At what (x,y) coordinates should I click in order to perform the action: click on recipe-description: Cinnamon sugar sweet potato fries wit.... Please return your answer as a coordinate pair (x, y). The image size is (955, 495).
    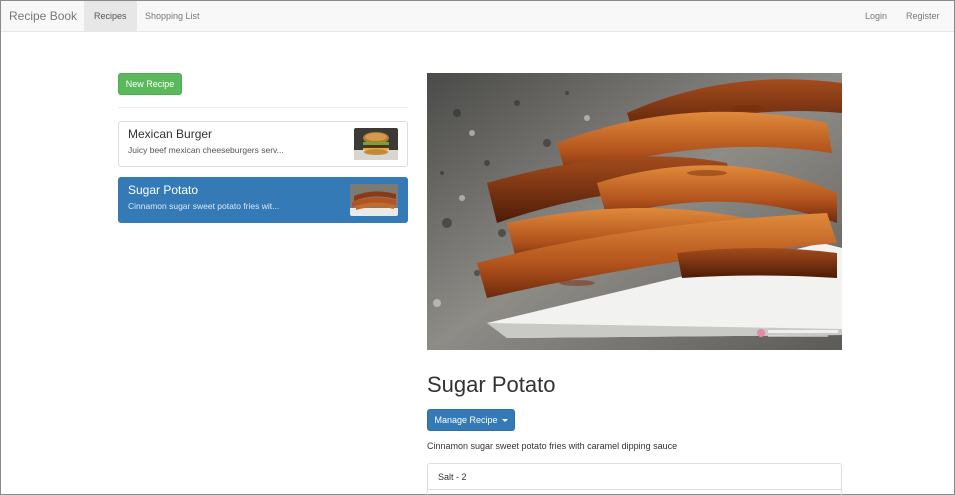
    Looking at the image, I should click on (204, 206).